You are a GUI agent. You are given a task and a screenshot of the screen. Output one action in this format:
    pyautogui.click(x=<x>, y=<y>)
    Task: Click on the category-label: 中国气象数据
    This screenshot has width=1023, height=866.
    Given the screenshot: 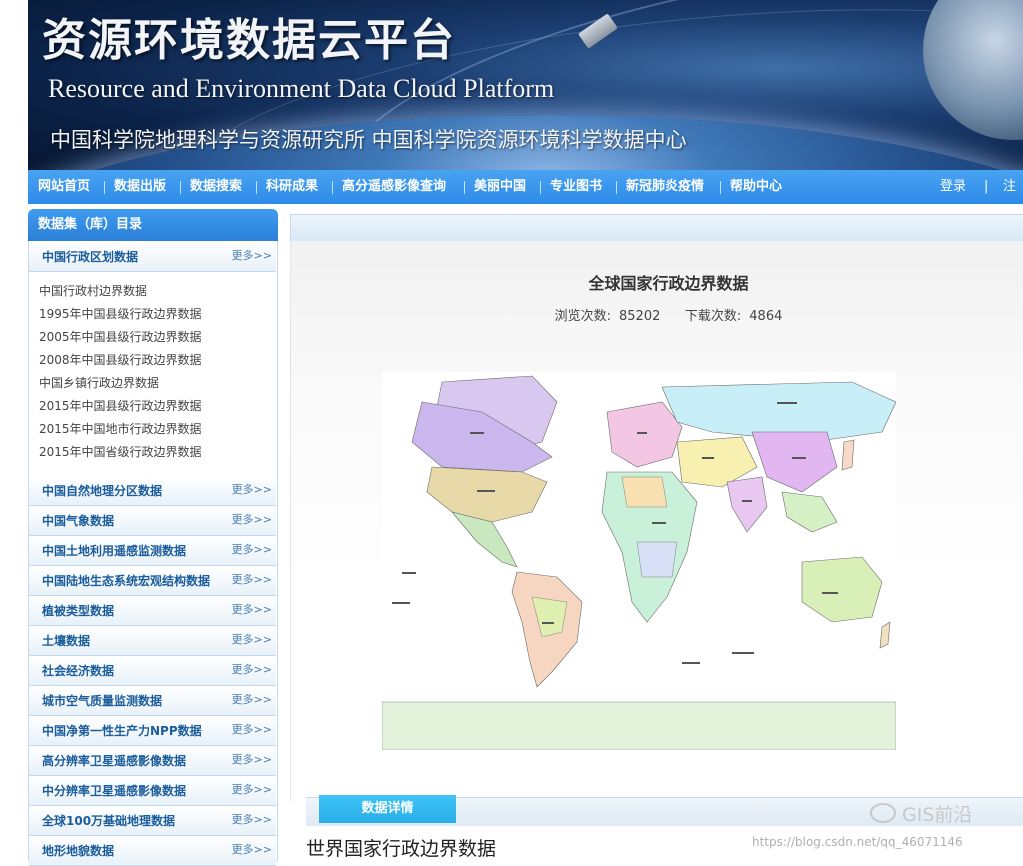 What is the action you would take?
    pyautogui.click(x=78, y=521)
    